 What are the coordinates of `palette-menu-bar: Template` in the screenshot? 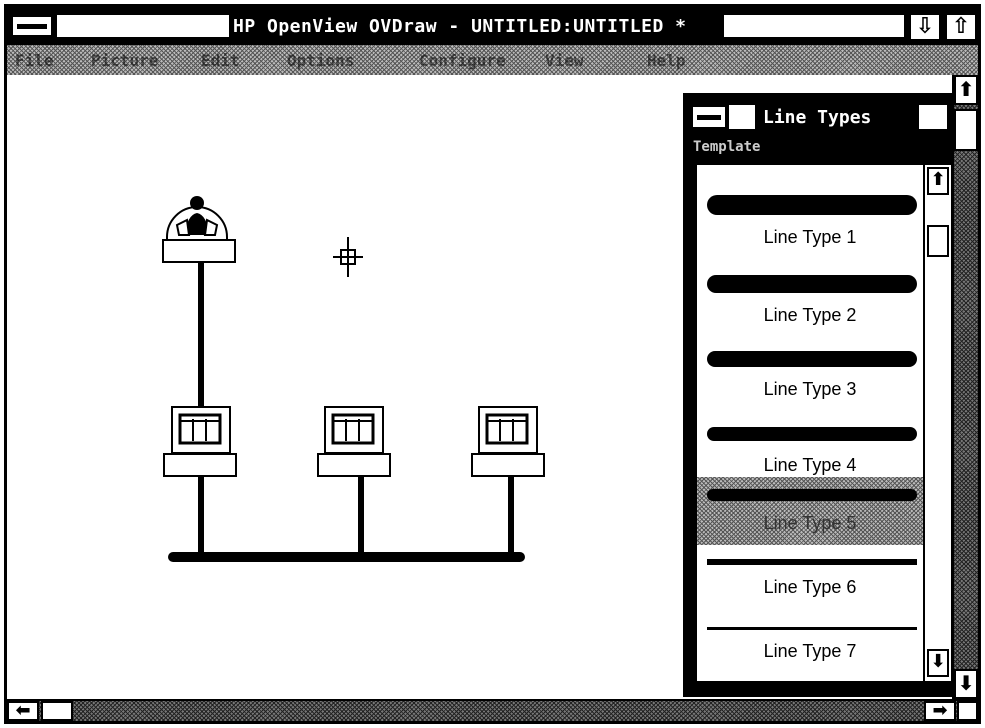 It's located at (818, 148).